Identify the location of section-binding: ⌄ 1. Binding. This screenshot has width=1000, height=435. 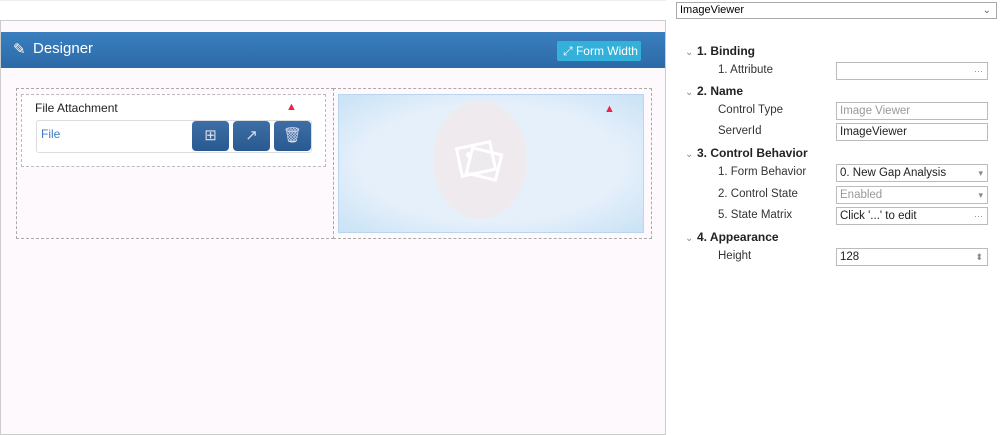
(720, 51).